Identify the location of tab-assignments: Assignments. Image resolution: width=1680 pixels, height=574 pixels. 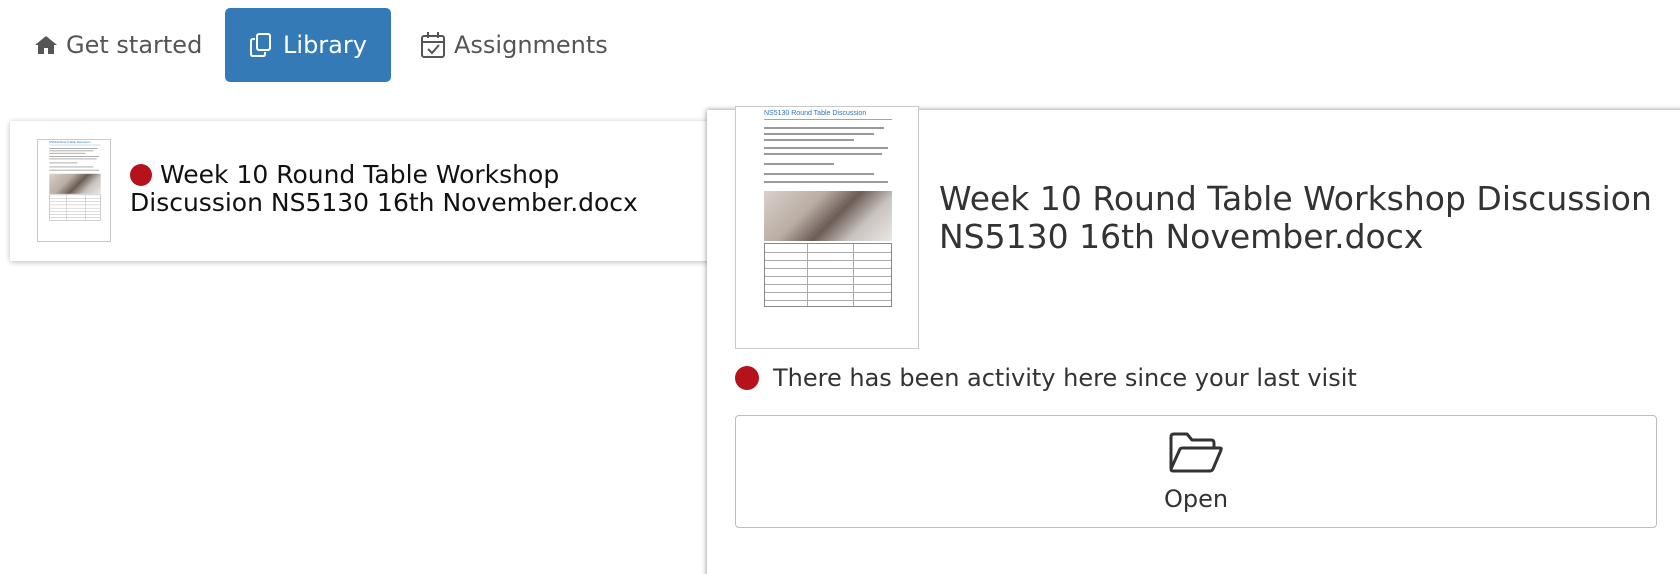
(514, 45).